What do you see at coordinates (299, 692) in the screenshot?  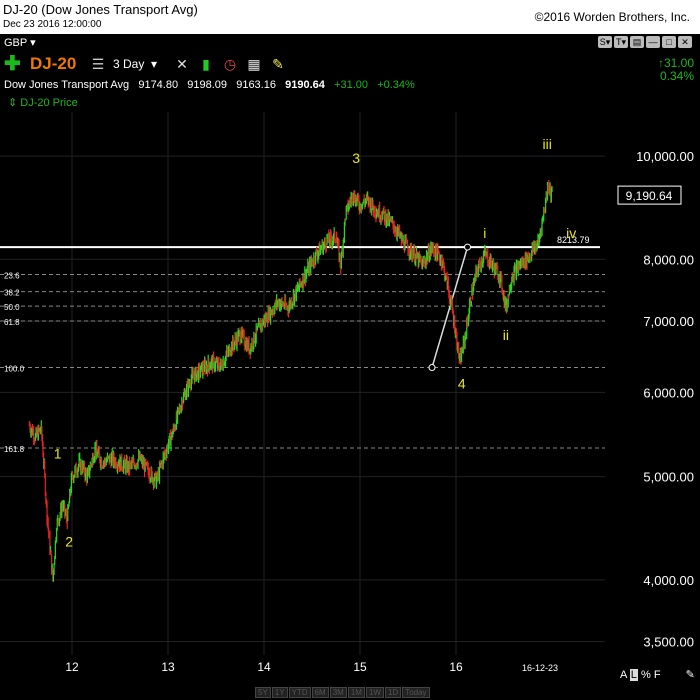 I see `range-ytd: YTD` at bounding box center [299, 692].